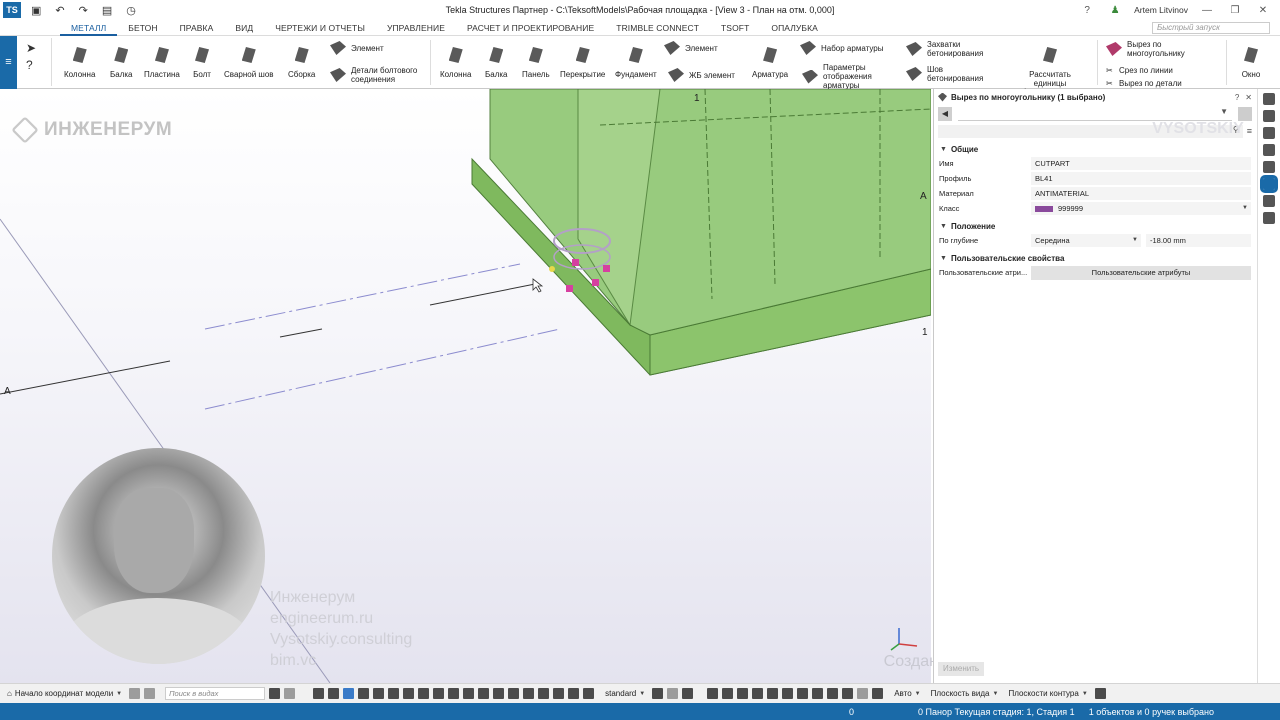  What do you see at coordinates (357, 48) in the screenshot?
I see `steel-element-button: Элемент` at bounding box center [357, 48].